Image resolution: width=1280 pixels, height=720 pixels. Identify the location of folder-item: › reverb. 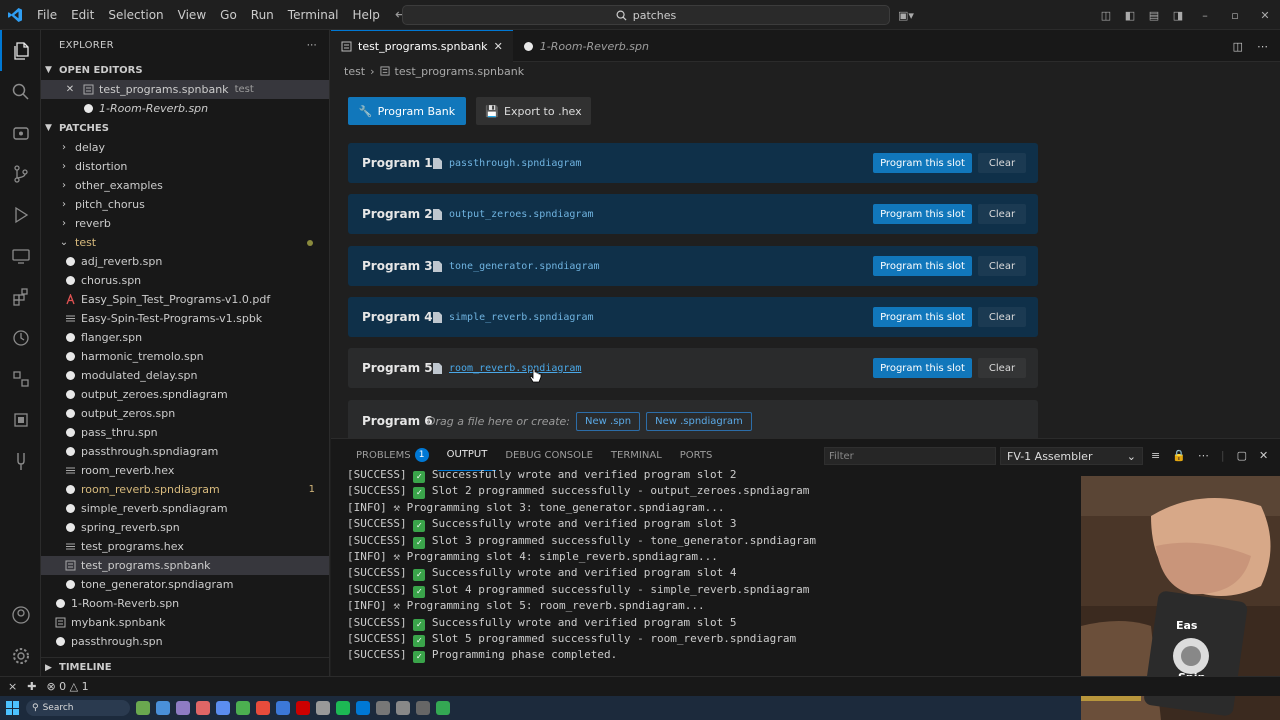
(185, 223).